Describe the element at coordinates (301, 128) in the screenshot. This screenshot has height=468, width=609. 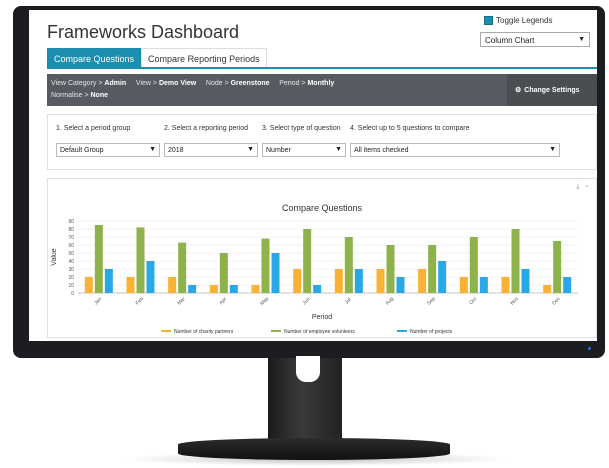
I see `question-type-label: 3. Select type of question` at that location.